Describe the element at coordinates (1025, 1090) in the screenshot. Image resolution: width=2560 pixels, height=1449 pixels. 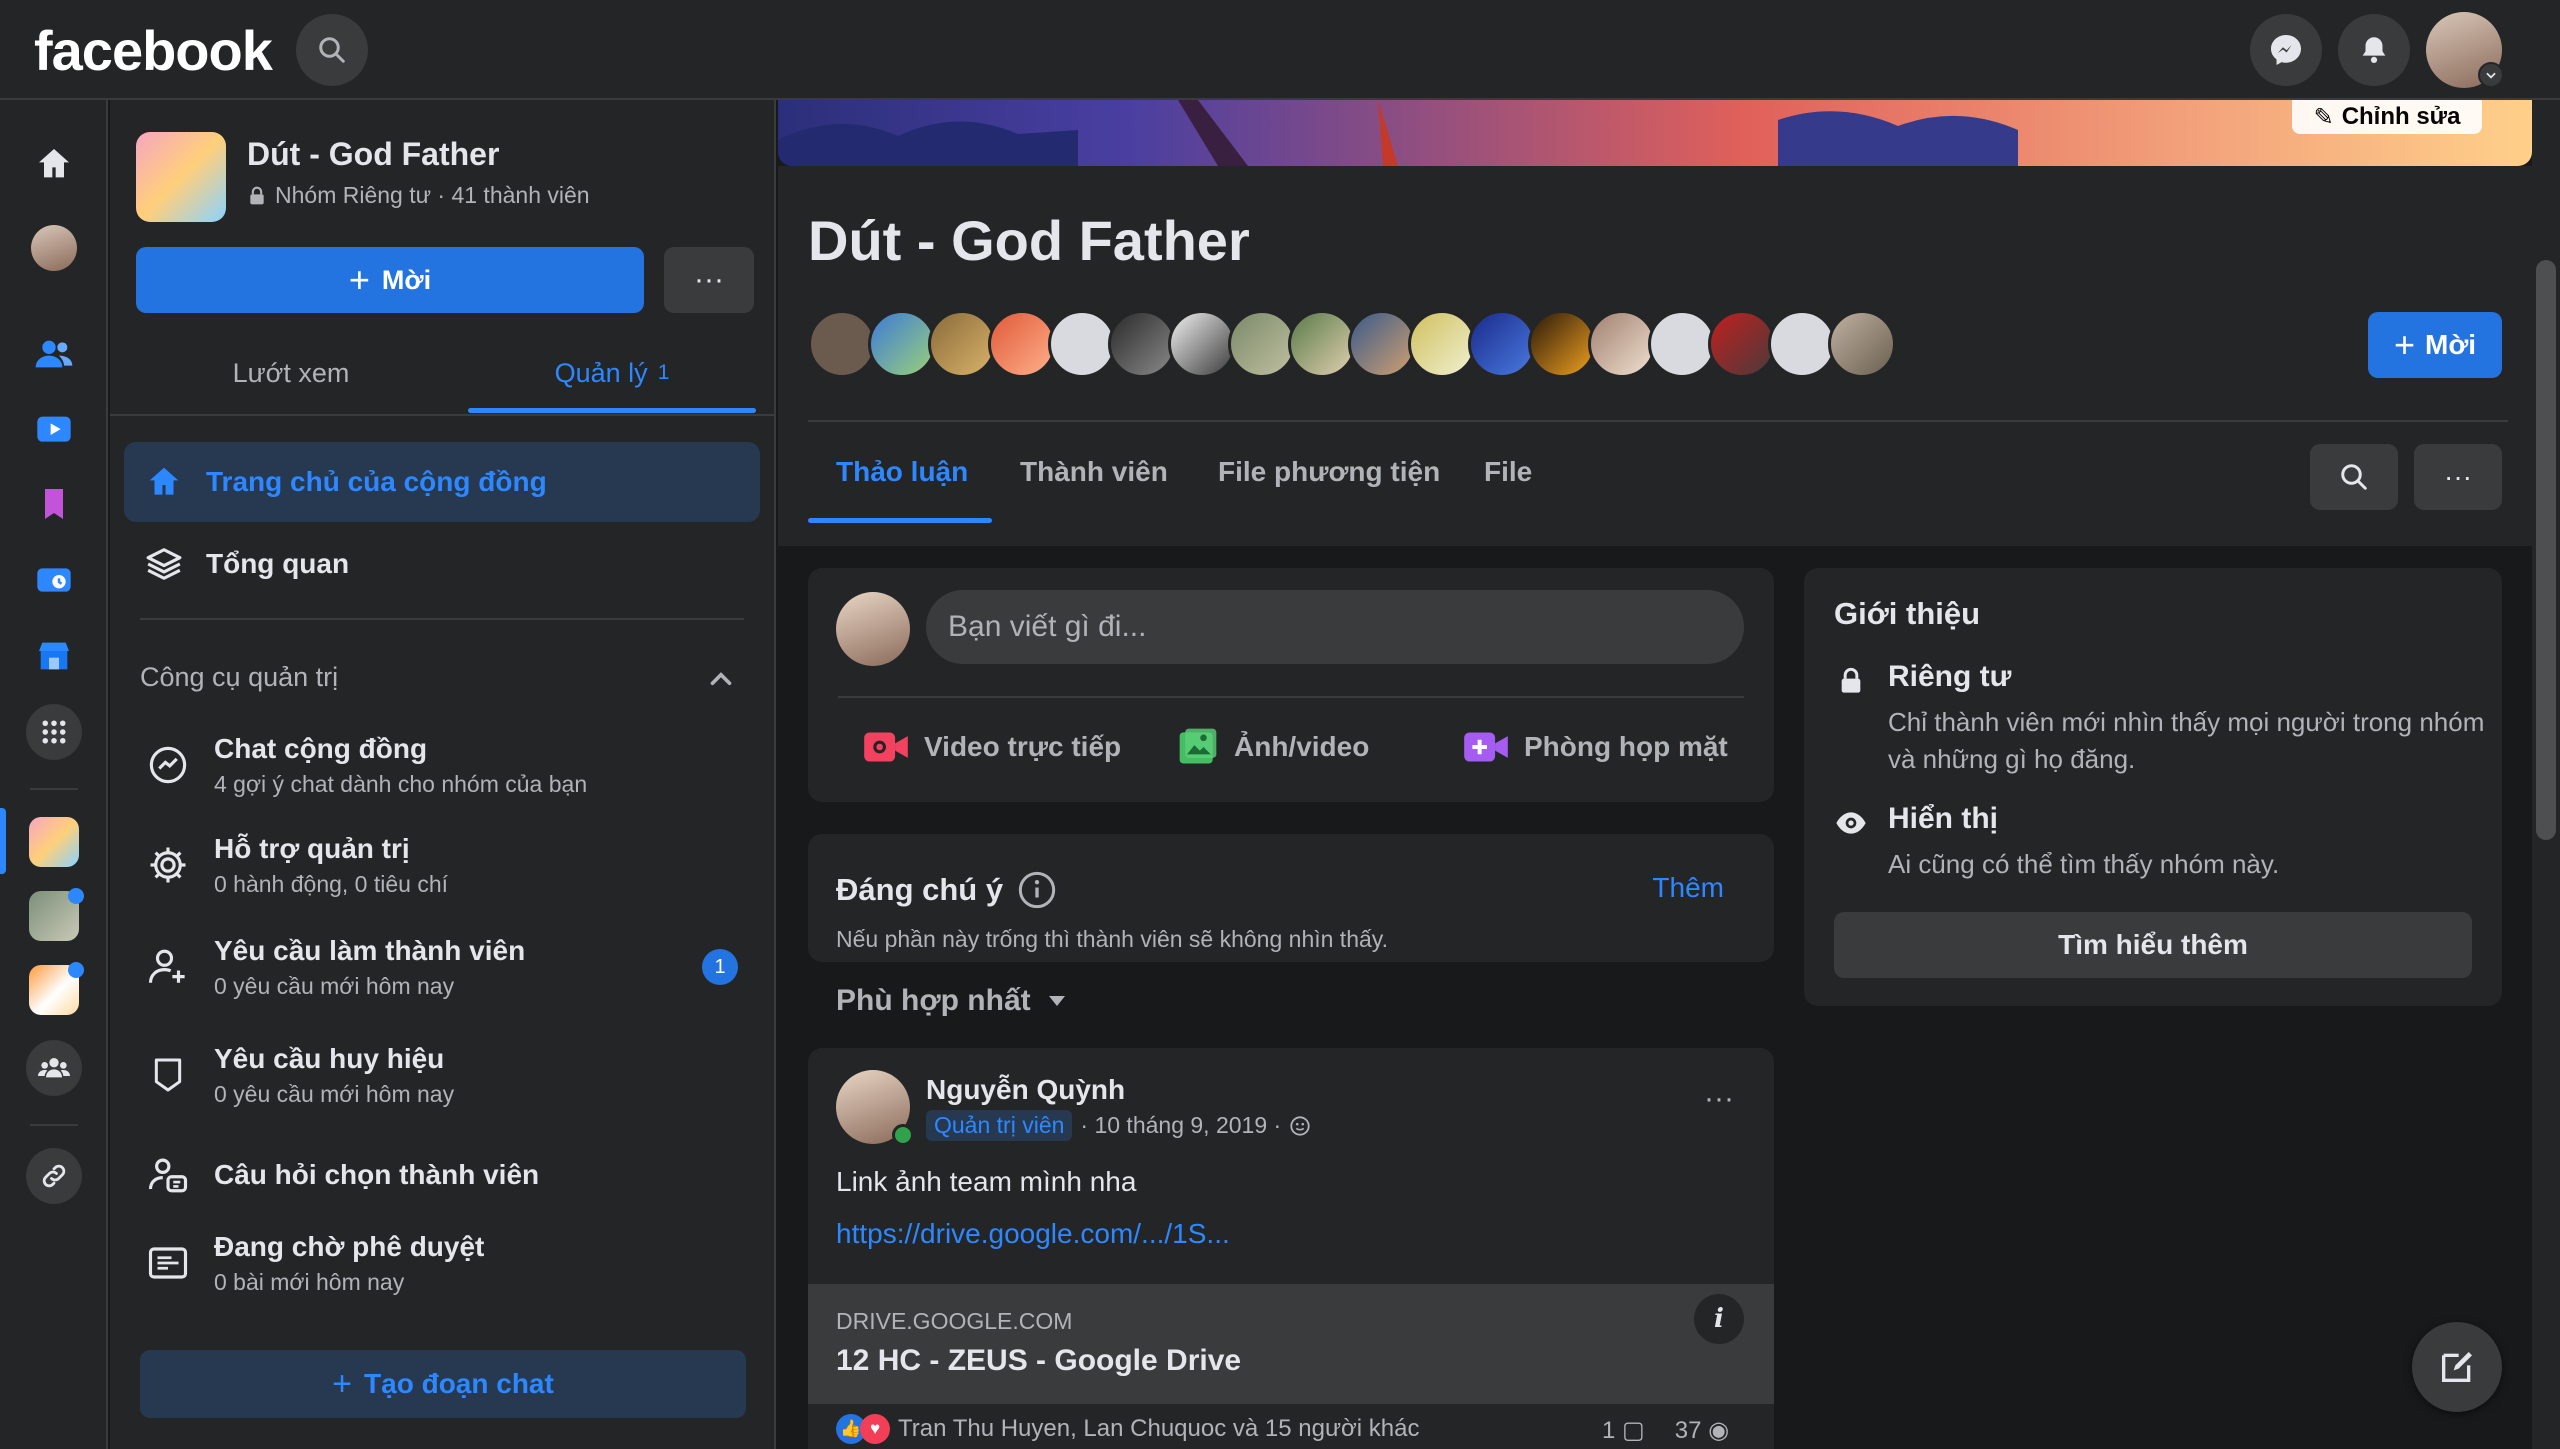
I see `post-author-name: Nguyễn Quỳnh` at that location.